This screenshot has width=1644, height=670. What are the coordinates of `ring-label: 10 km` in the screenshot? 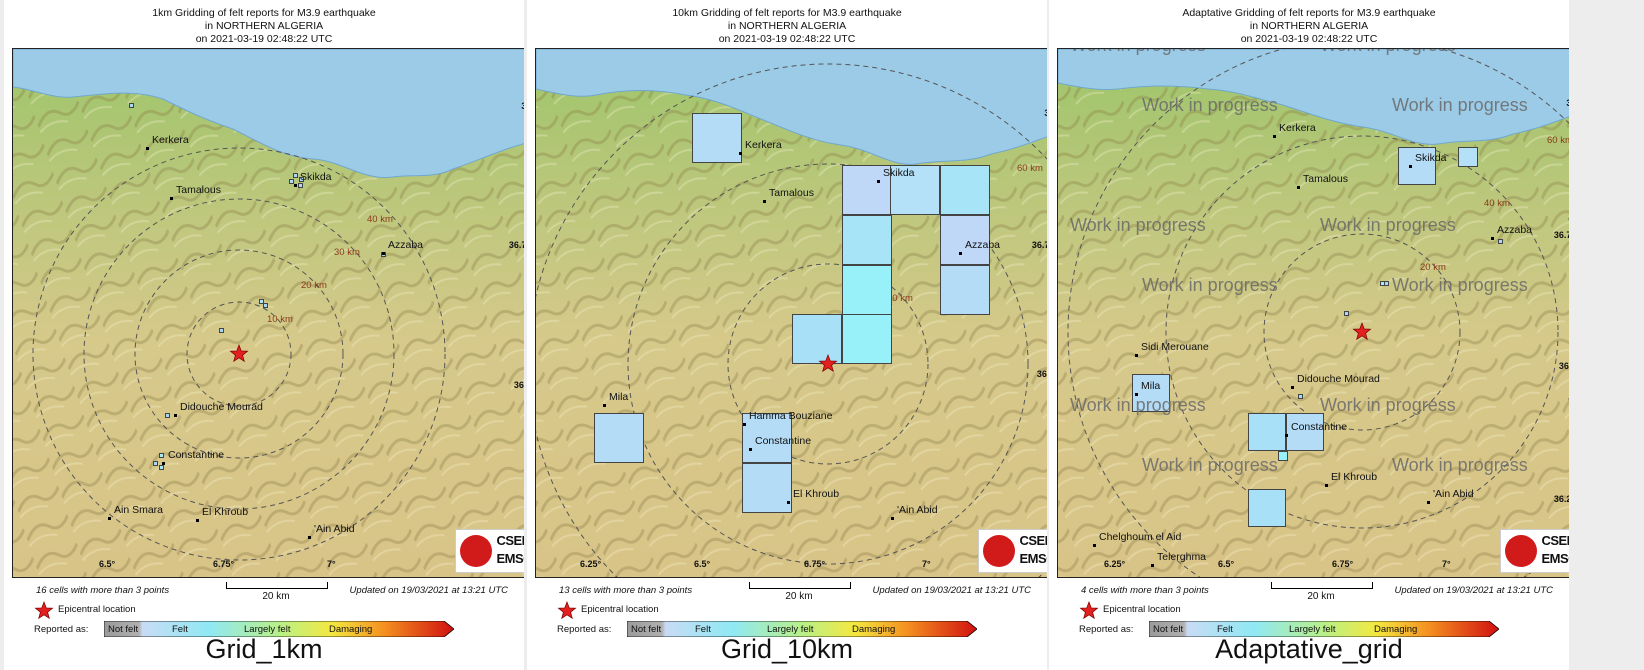 It's located at (280, 319).